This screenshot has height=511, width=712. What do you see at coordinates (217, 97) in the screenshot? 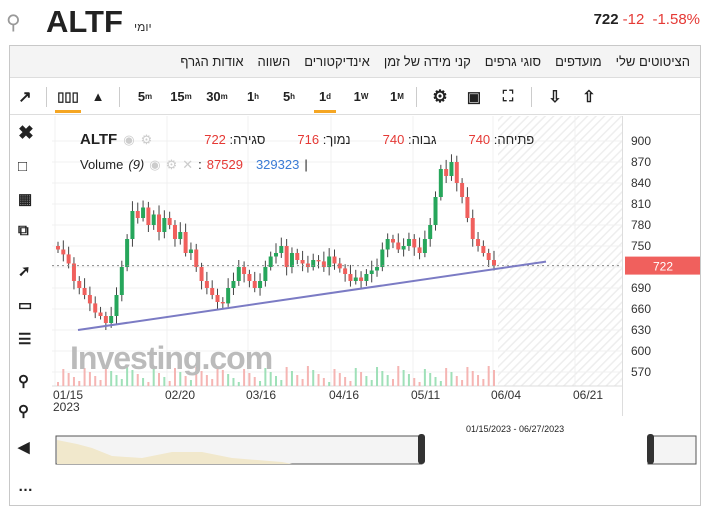
I see `interval-30m: 30 m` at bounding box center [217, 97].